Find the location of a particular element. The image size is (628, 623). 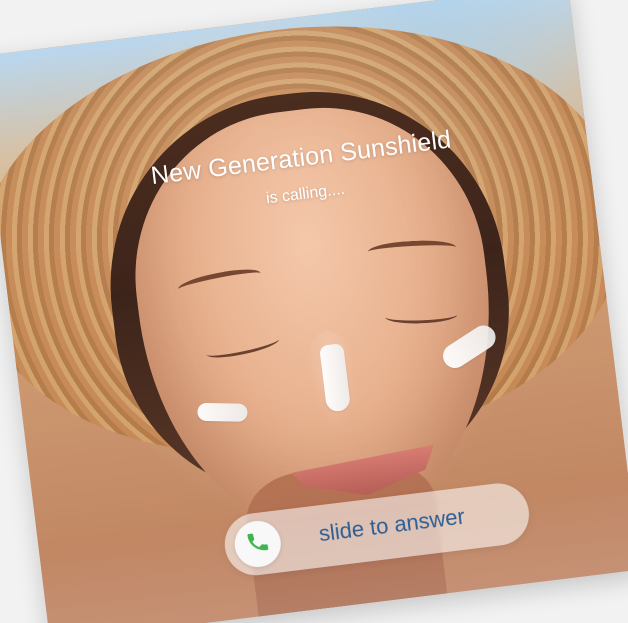

phone-icon is located at coordinates (257, 544).